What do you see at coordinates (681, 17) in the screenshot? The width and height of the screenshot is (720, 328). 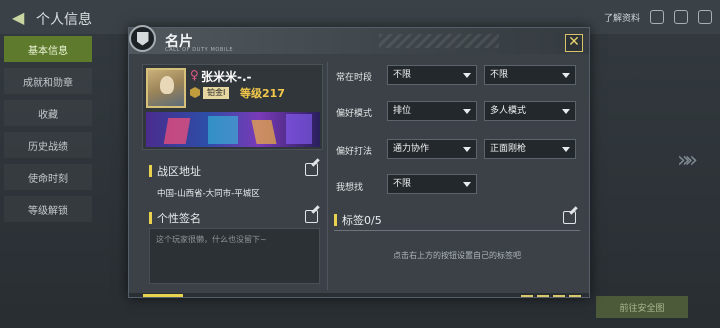 I see `message-icon` at bounding box center [681, 17].